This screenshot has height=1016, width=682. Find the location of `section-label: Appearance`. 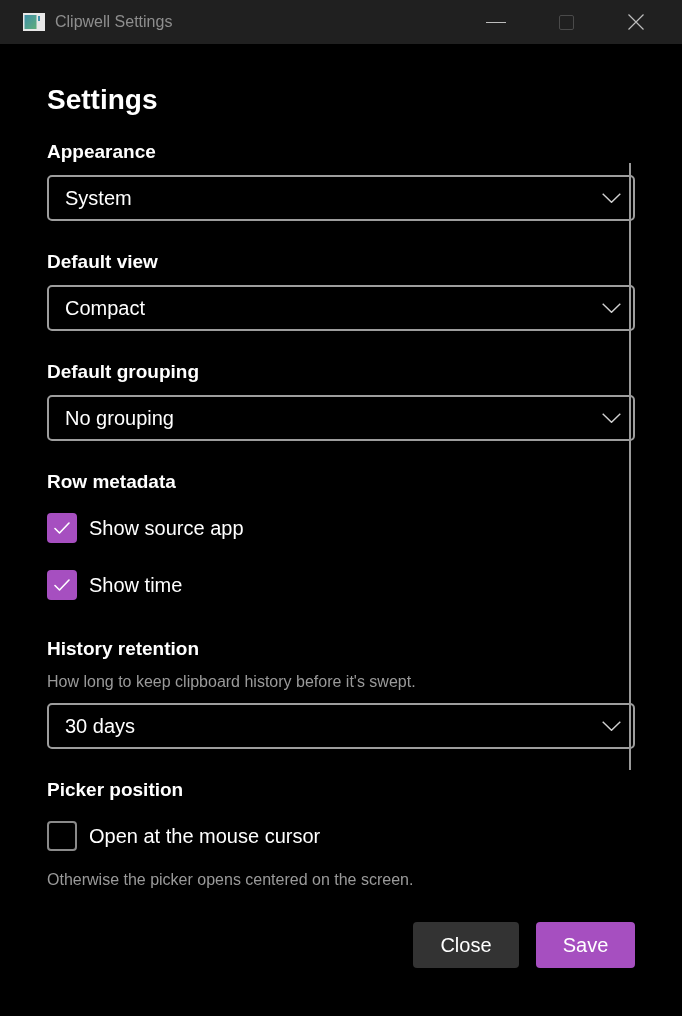

section-label: Appearance is located at coordinates (102, 152).